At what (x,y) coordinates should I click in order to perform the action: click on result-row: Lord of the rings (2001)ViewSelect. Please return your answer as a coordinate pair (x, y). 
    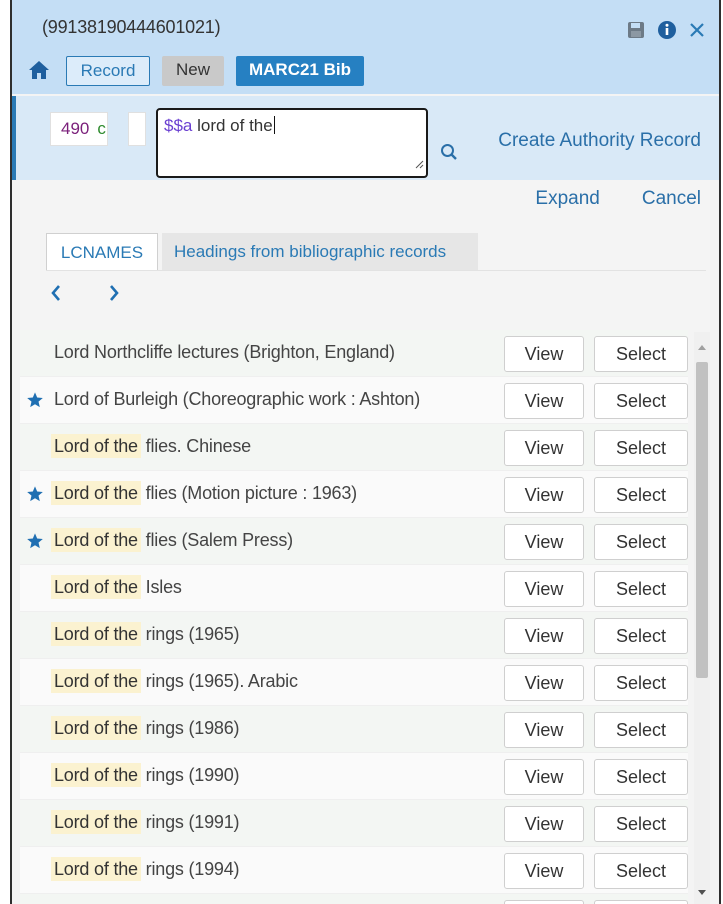
    Looking at the image, I should click on (354, 899).